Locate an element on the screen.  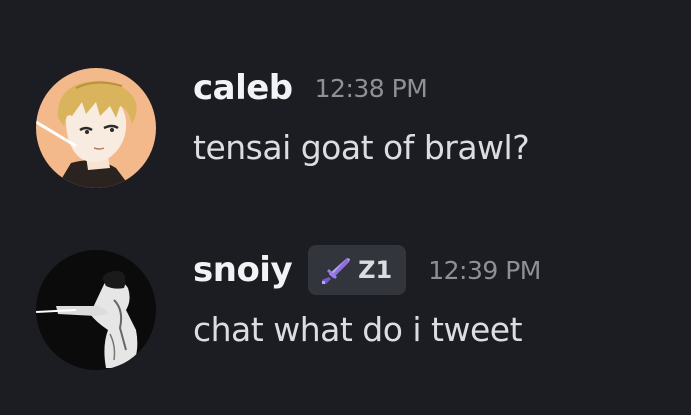
message-header: snoiy Z1 12:39 PM is located at coordinates (367, 270).